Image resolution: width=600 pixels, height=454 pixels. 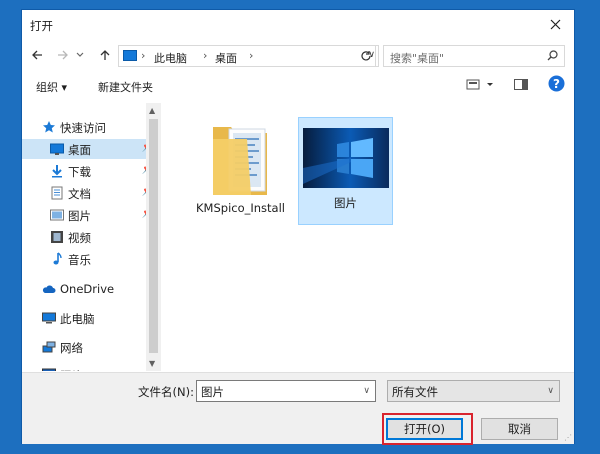 I want to click on cloud-icon, so click(x=49, y=289).